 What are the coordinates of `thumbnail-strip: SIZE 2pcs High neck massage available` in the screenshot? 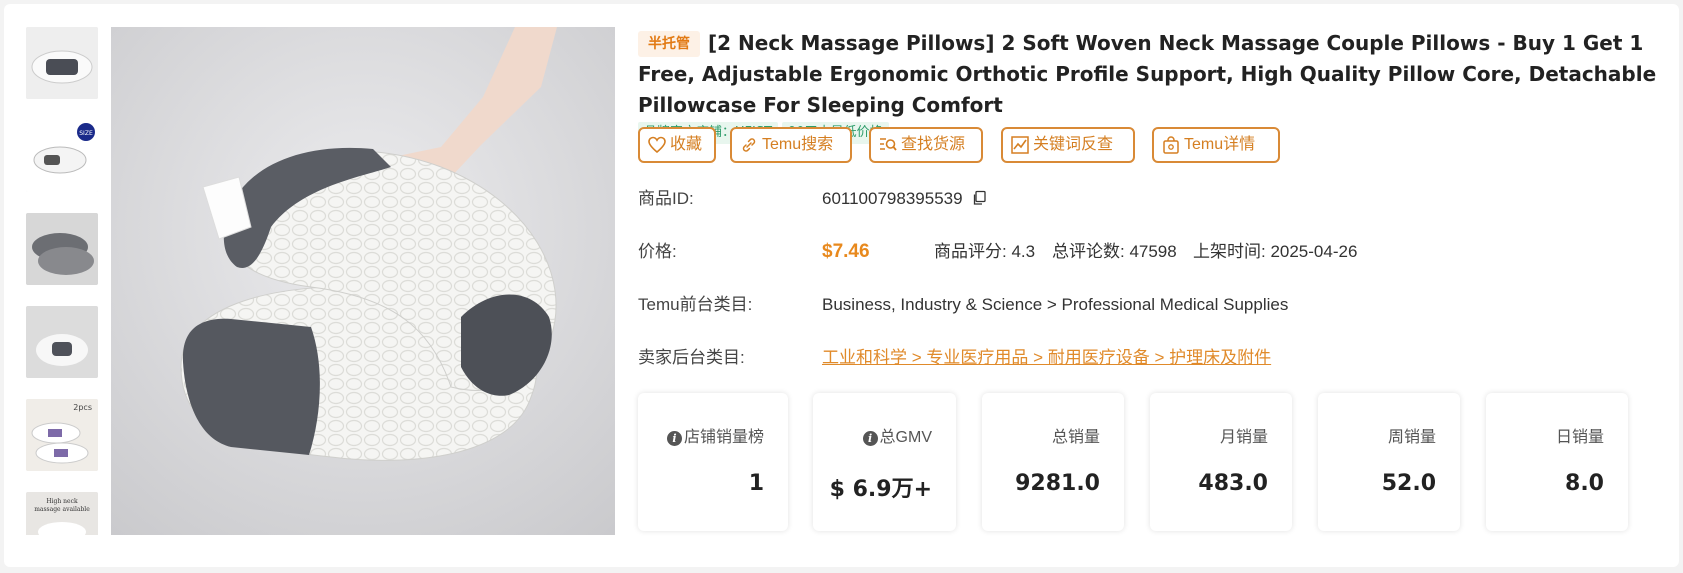 It's located at (62, 281).